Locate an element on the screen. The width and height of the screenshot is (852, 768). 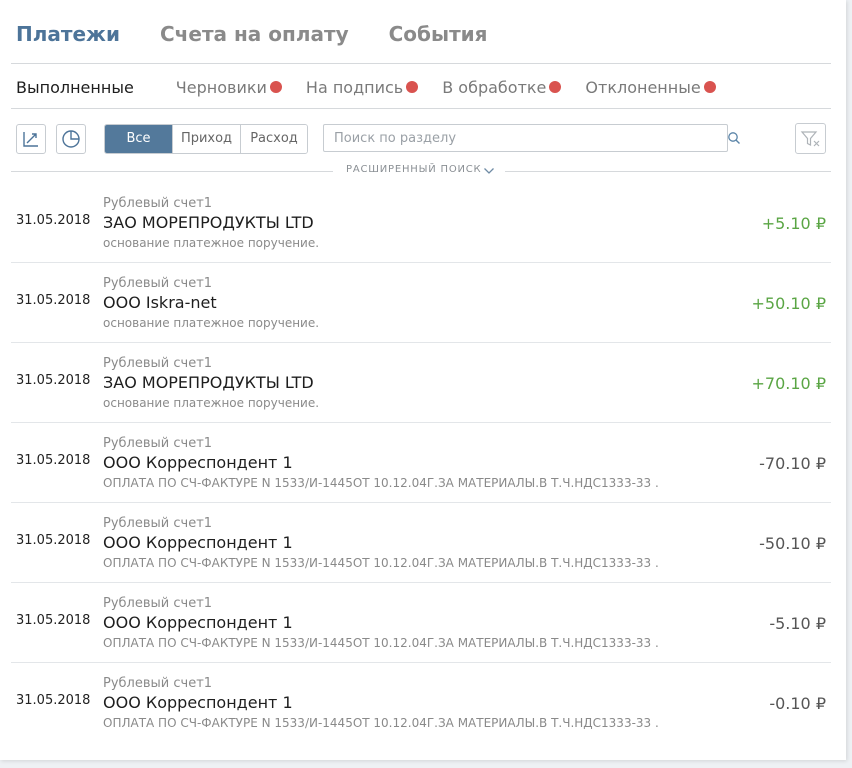
subtab-label: В обработке is located at coordinates (494, 87).